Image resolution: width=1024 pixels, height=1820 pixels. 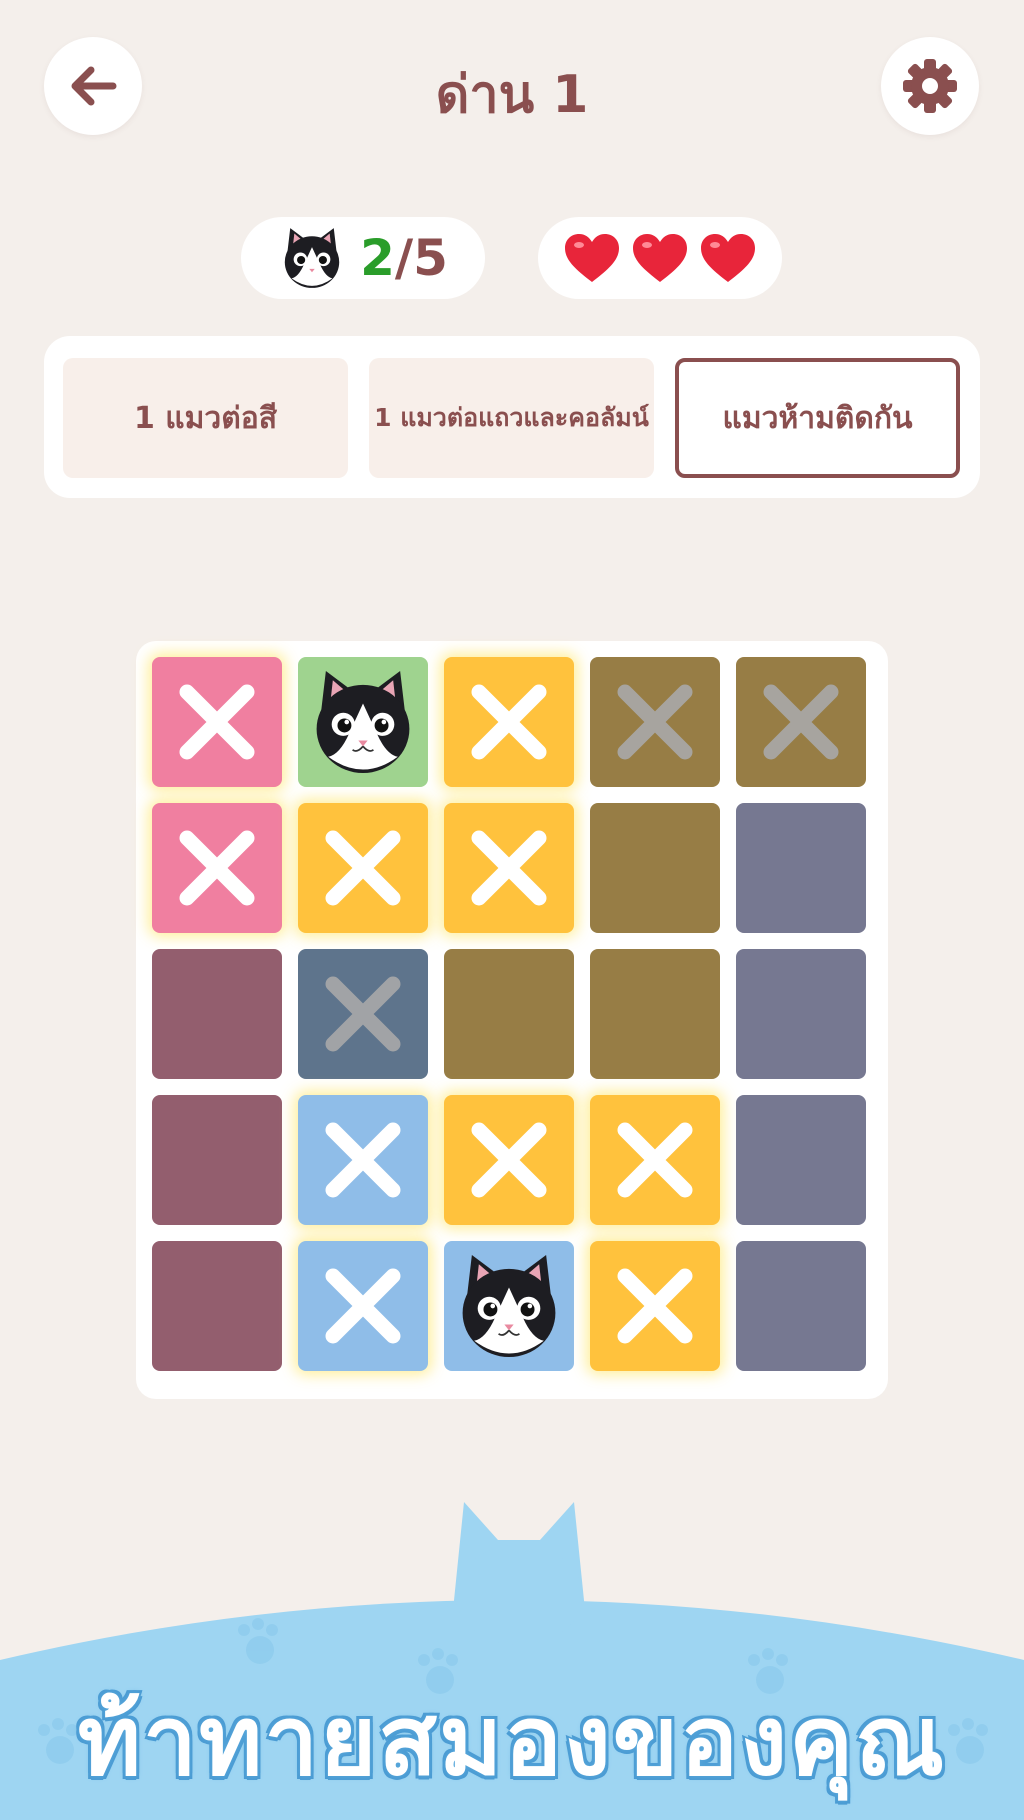 I want to click on board-cell-r3-c2, so click(x=363, y=1014).